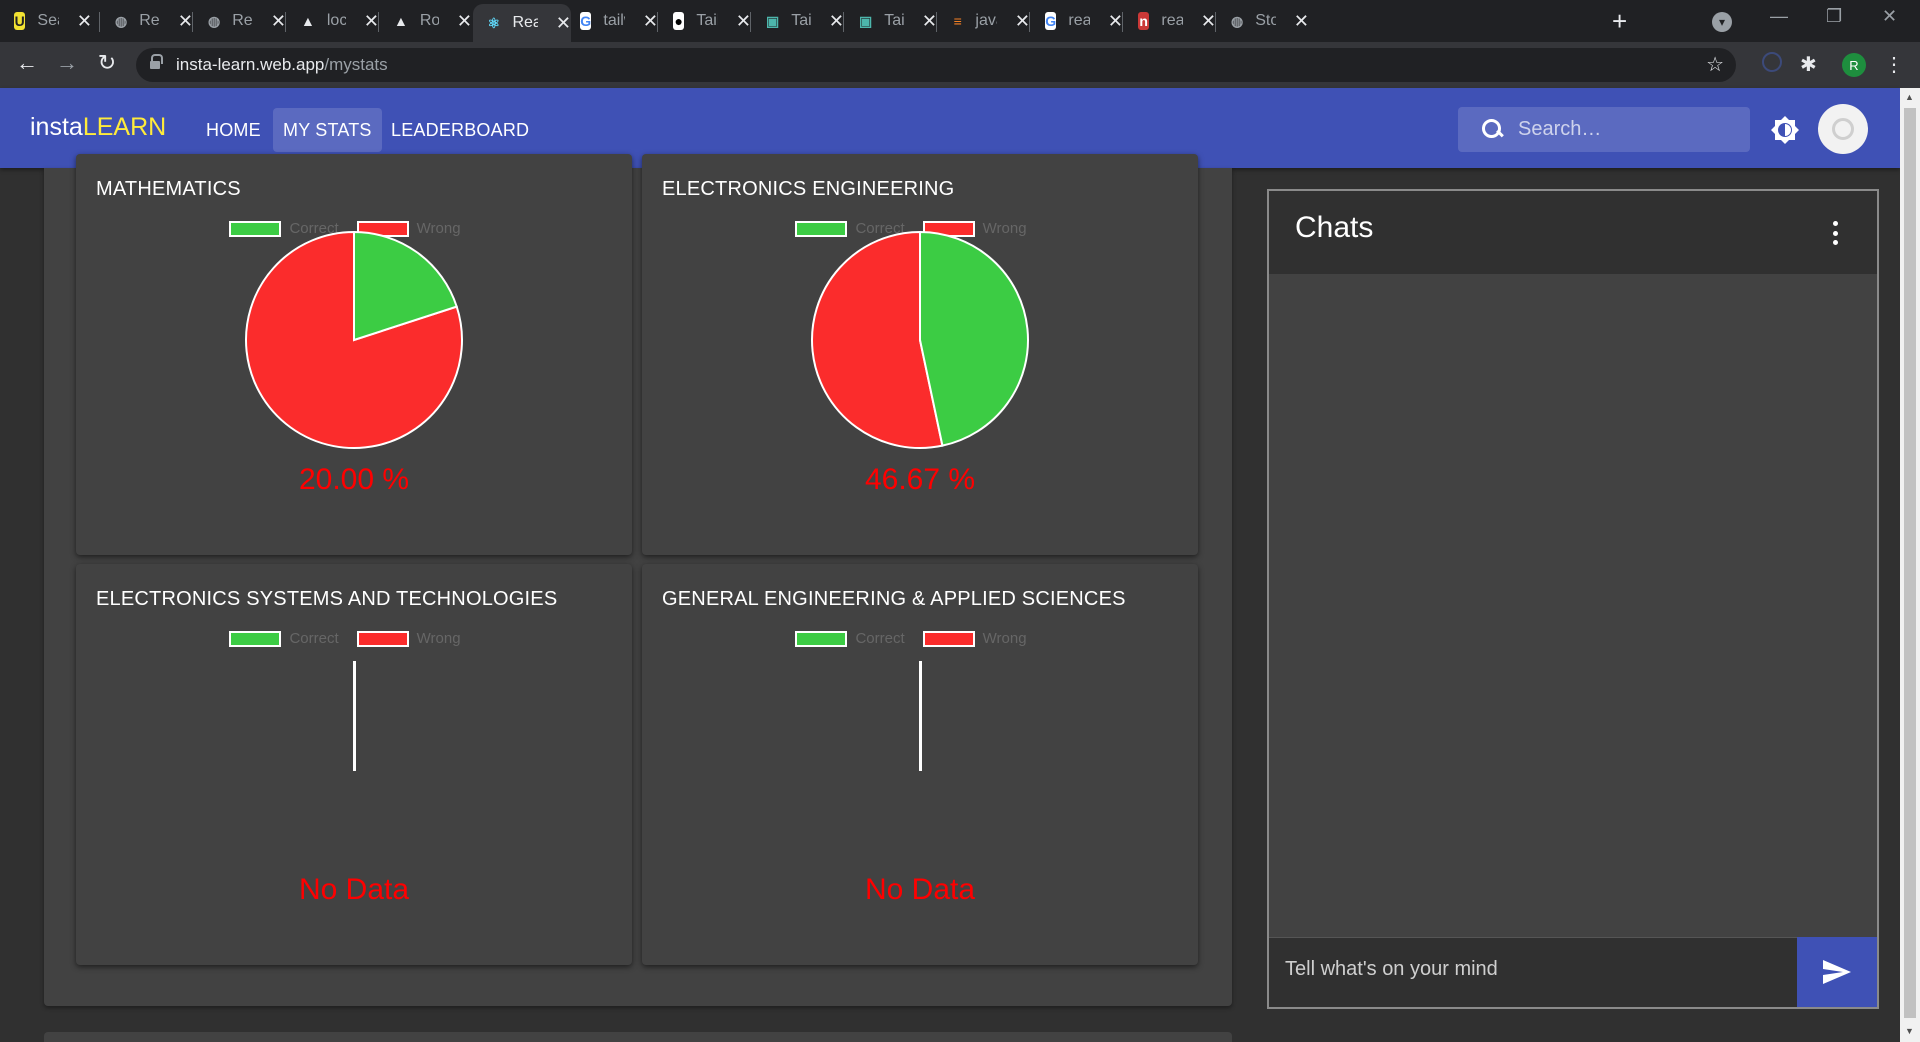 The image size is (1920, 1042). Describe the element at coordinates (426, 21) in the screenshot. I see `browser-tab: ▲ Rome ✕` at that location.